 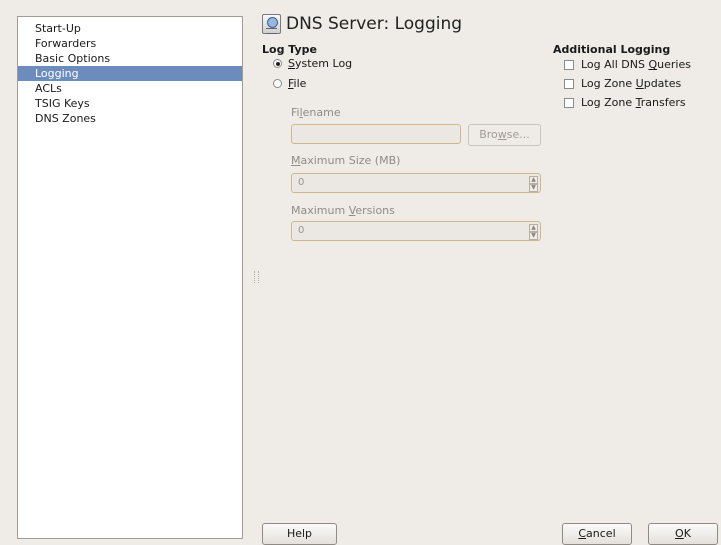 What do you see at coordinates (376, 134) in the screenshot?
I see `filename-input` at bounding box center [376, 134].